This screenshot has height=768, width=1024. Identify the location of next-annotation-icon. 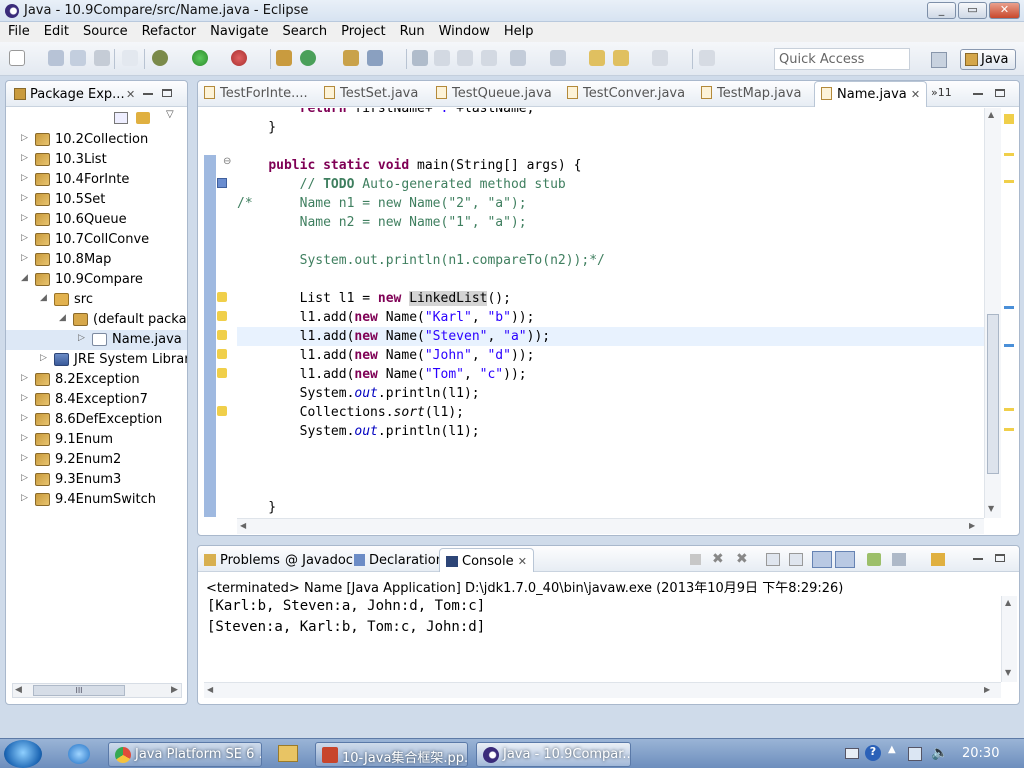
(518, 58).